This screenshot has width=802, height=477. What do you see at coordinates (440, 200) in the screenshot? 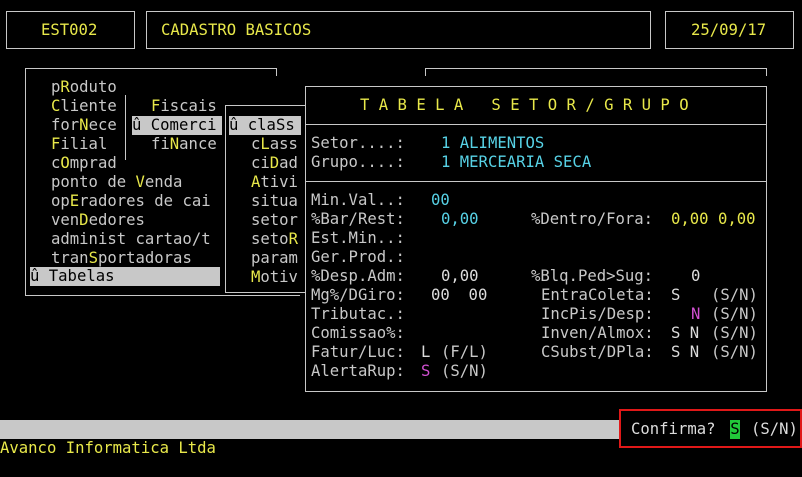
I see `min-val-field: 00` at bounding box center [440, 200].